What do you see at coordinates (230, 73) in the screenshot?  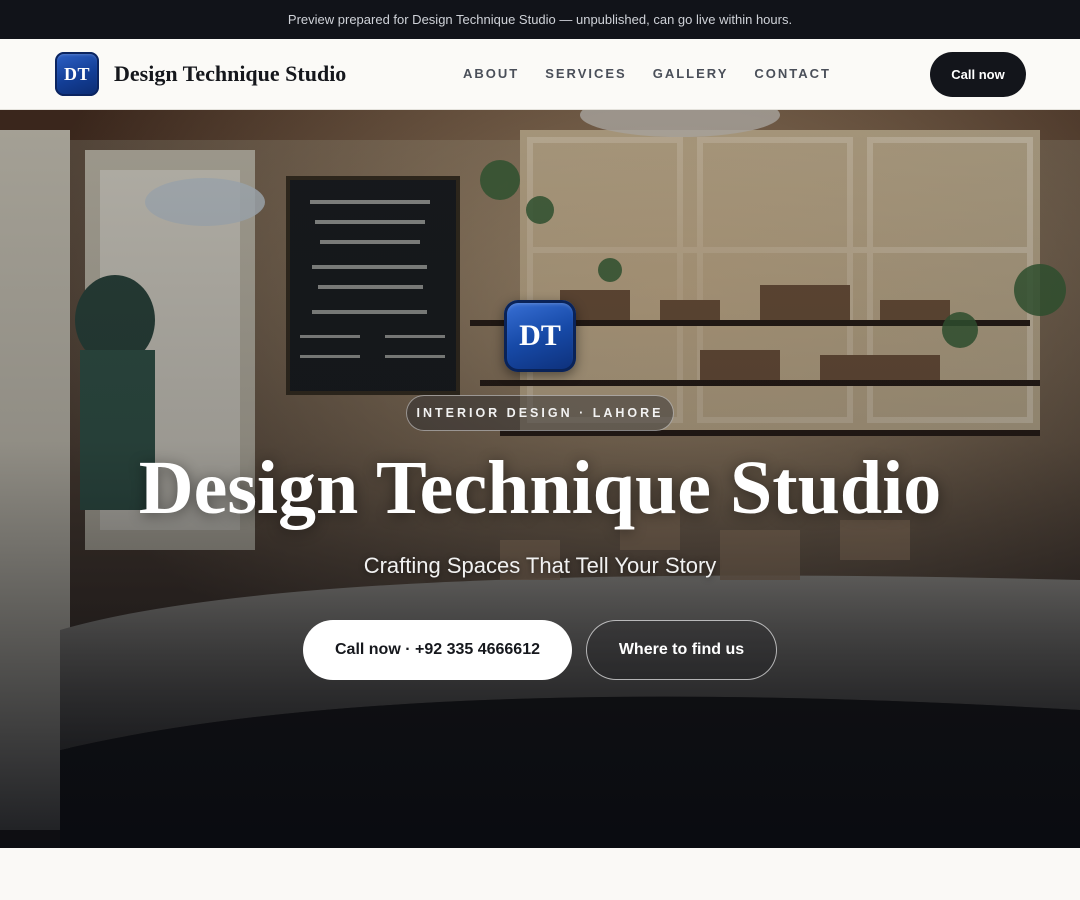 I see `brand-name: Design Technique Studio` at bounding box center [230, 73].